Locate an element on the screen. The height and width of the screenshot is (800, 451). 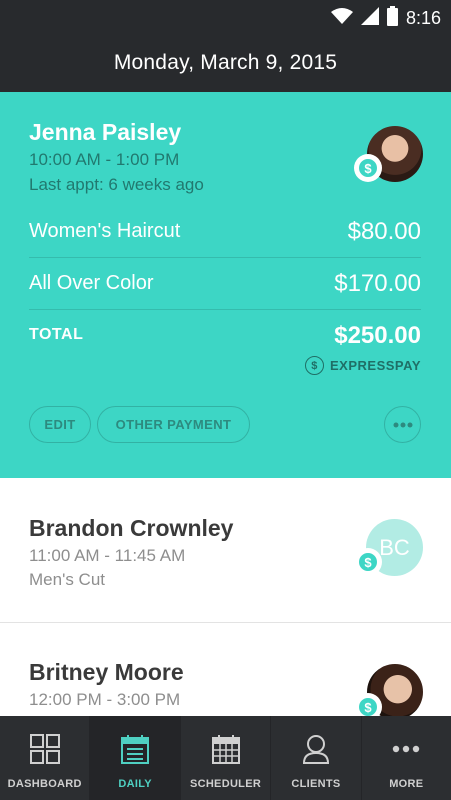
tab-label: MORE is located at coordinates (406, 784).